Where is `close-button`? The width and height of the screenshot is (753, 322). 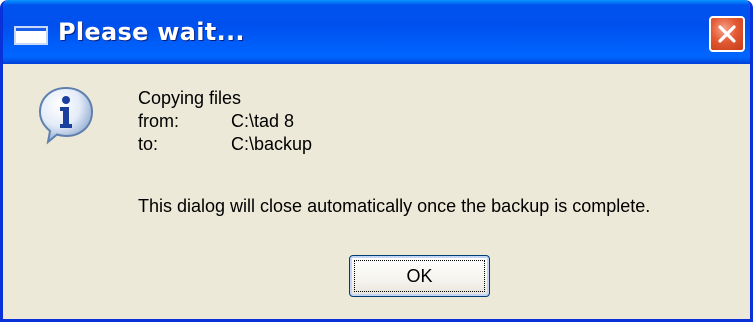 close-button is located at coordinates (727, 34).